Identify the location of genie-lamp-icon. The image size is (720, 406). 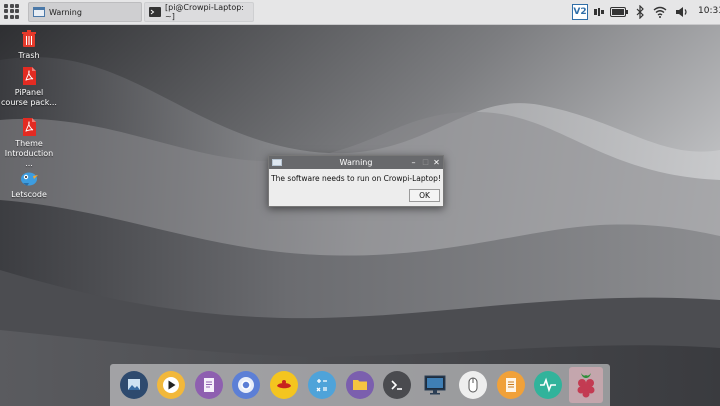
(284, 385).